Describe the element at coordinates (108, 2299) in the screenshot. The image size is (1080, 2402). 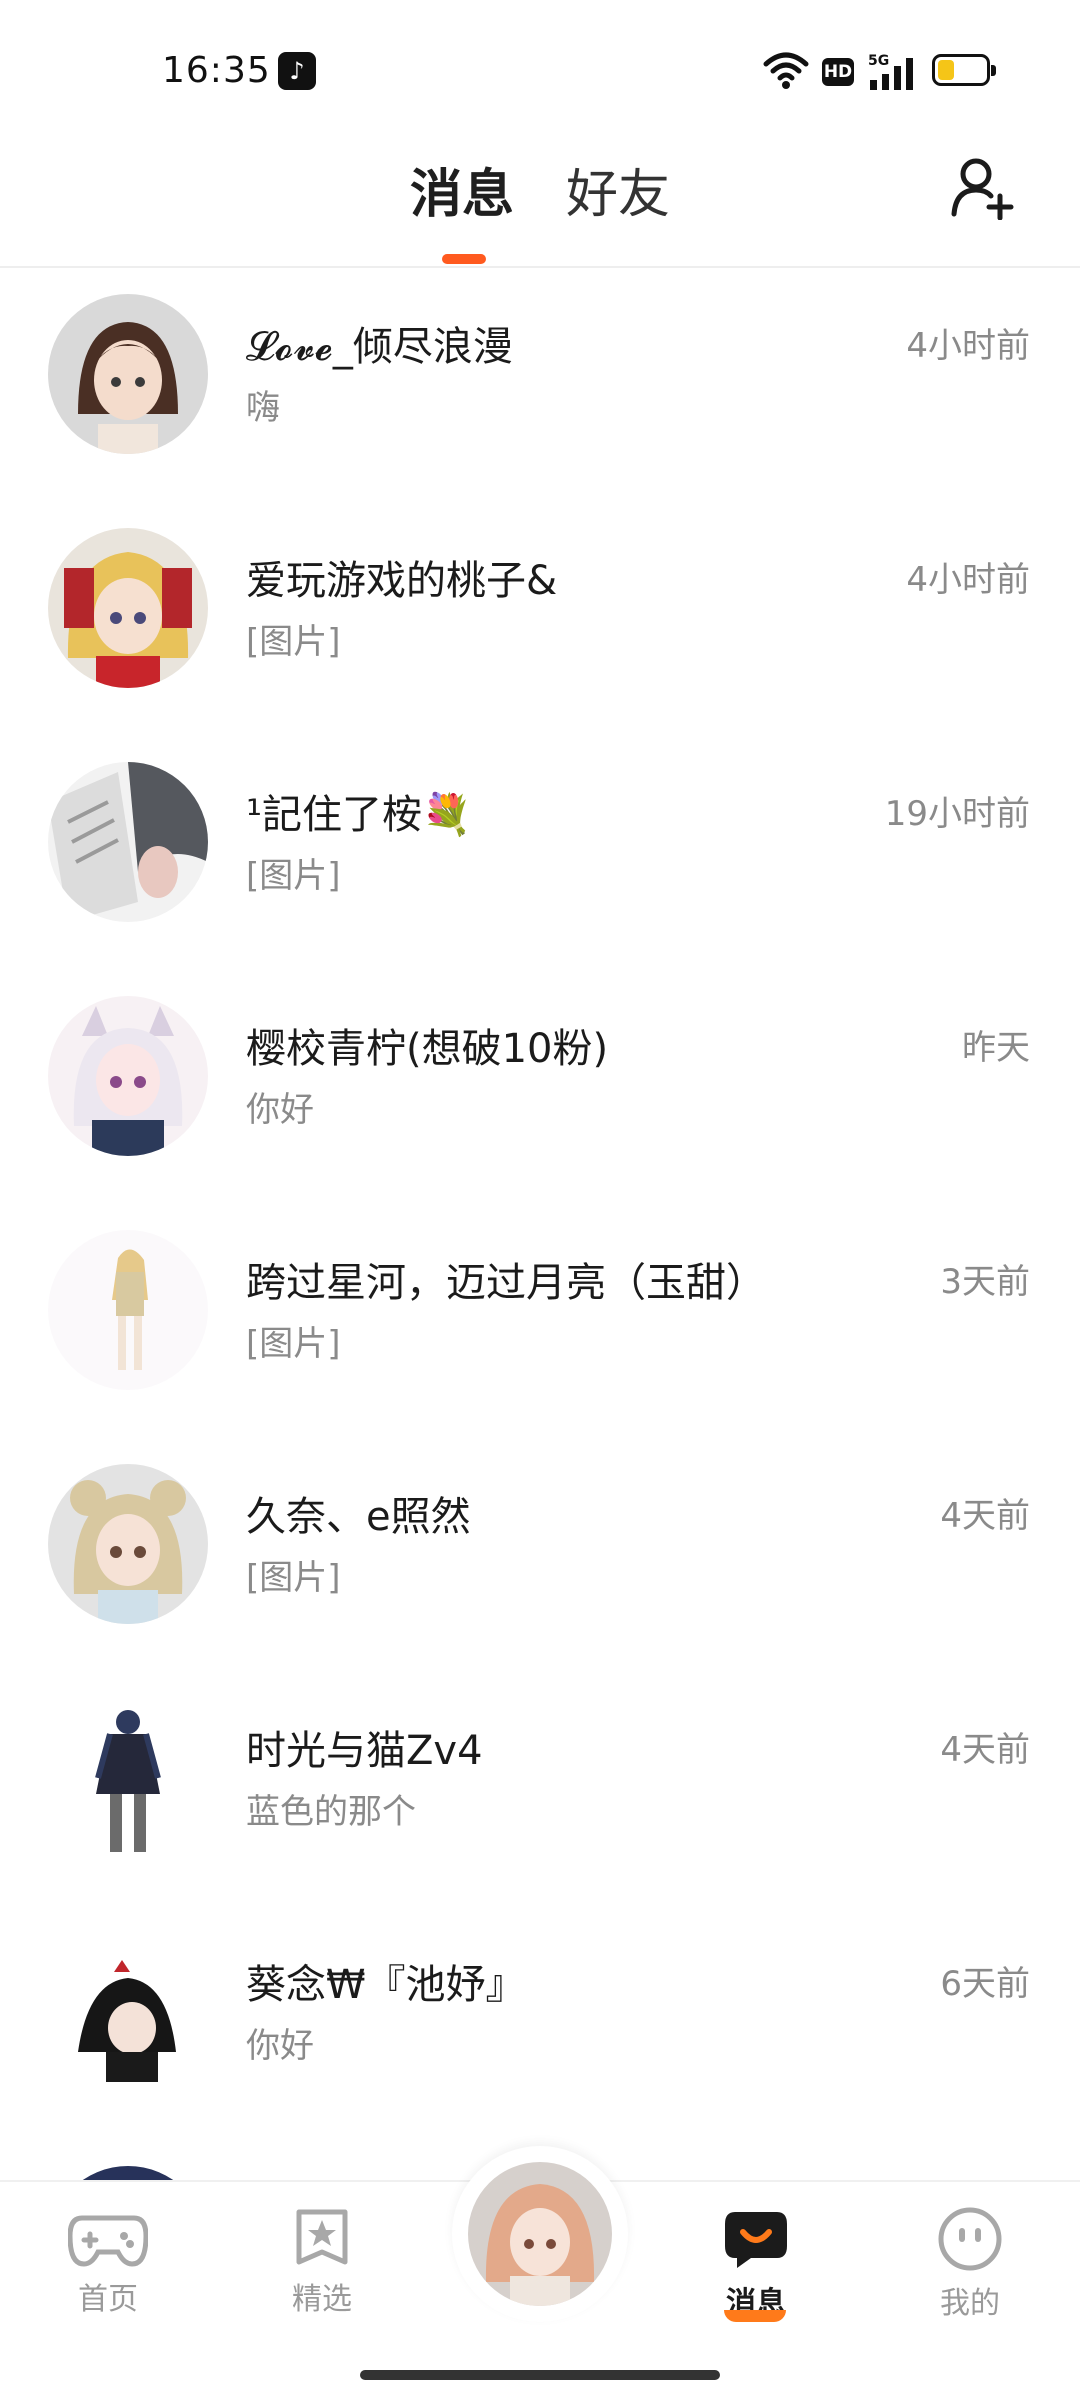
I see `nav-home-label: 首页` at that location.